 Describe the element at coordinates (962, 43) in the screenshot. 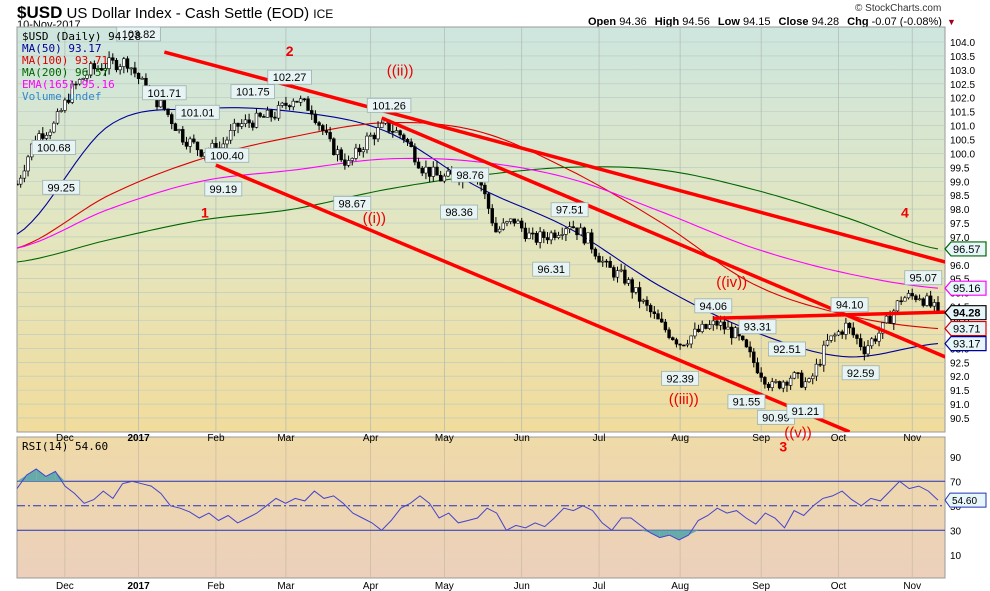

I see `y-tick-label: 104.0` at that location.